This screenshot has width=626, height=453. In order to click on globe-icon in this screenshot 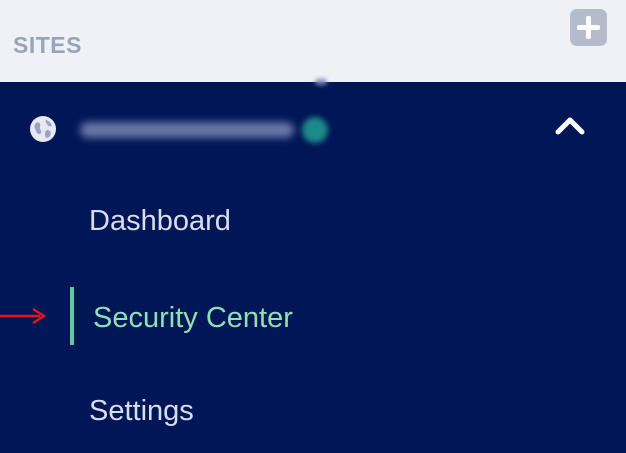, I will do `click(43, 129)`.